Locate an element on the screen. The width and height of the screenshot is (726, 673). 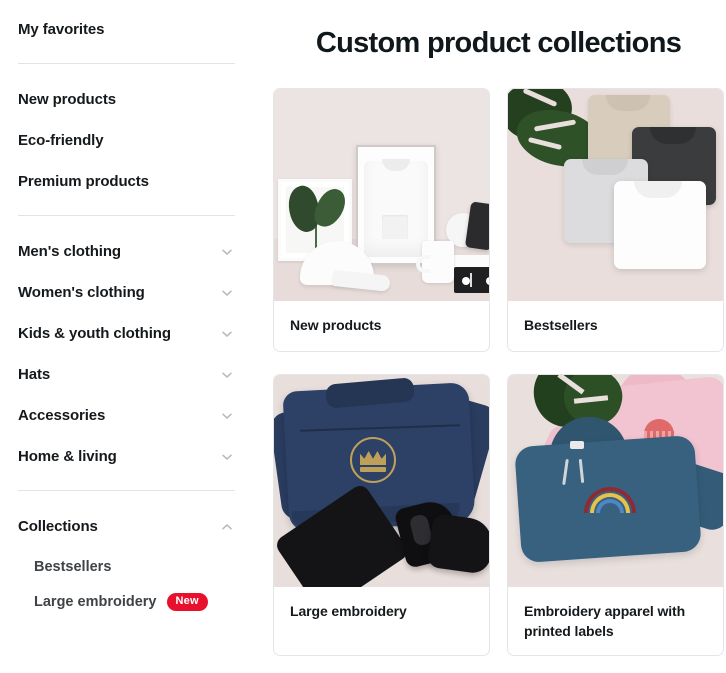
collection-card-large-embroidery: Large embroidery is located at coordinates (381, 515).